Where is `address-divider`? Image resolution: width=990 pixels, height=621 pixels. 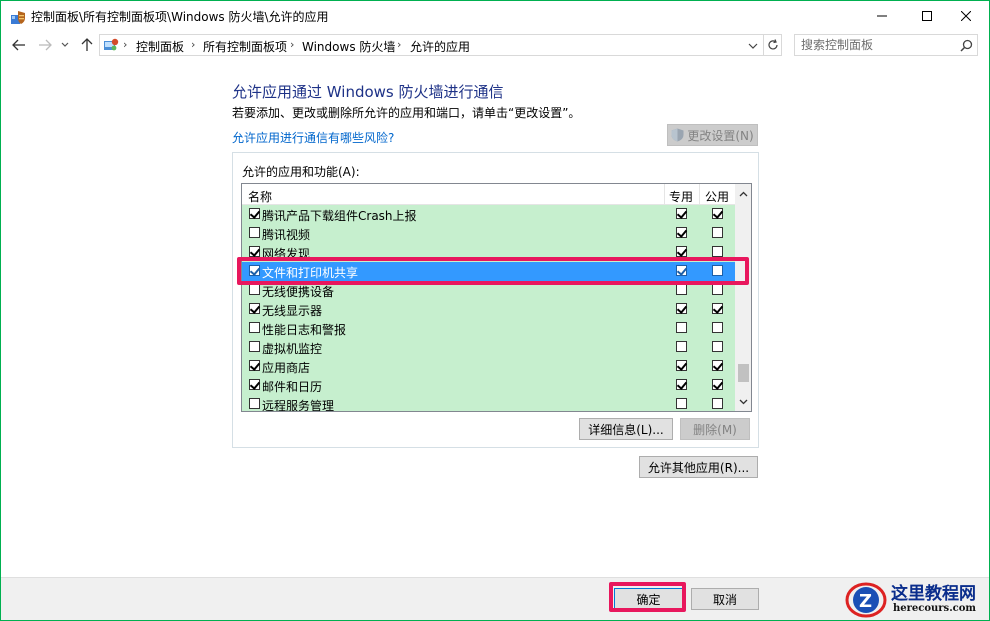 address-divider is located at coordinates (763, 45).